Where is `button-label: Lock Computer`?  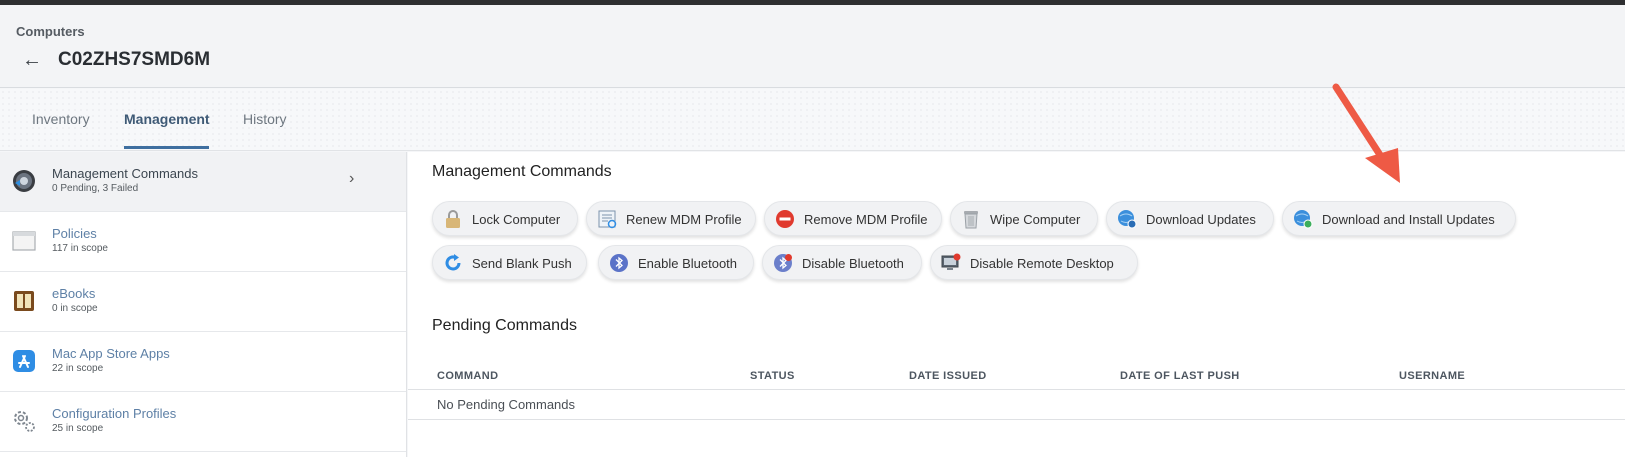
button-label: Lock Computer is located at coordinates (516, 219).